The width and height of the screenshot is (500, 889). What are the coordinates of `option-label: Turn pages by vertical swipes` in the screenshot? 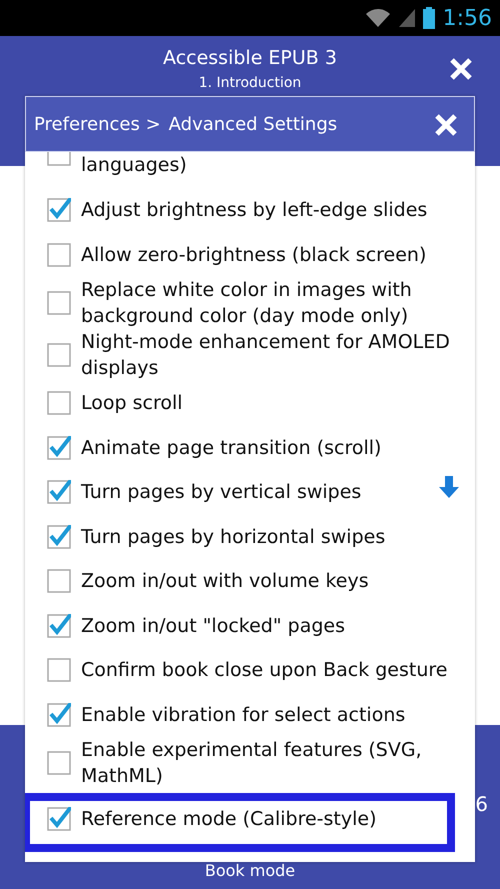 It's located at (221, 493).